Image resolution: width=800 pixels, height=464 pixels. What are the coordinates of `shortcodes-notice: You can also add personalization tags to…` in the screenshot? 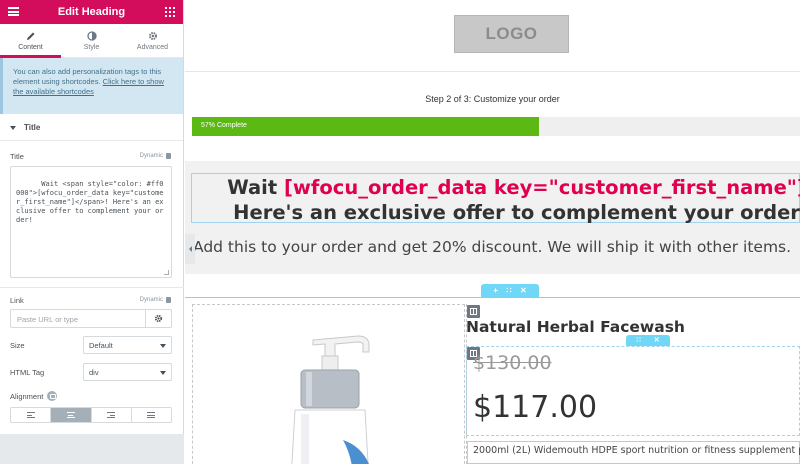 It's located at (91, 86).